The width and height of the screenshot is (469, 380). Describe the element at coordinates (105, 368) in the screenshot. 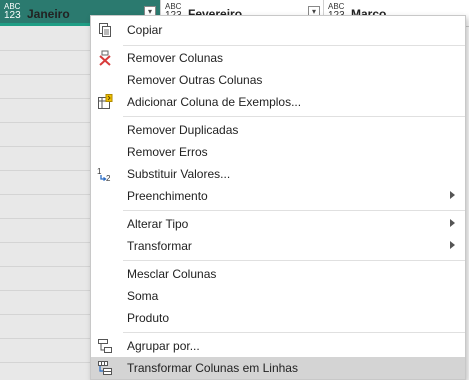

I see `unpivot-icon` at that location.